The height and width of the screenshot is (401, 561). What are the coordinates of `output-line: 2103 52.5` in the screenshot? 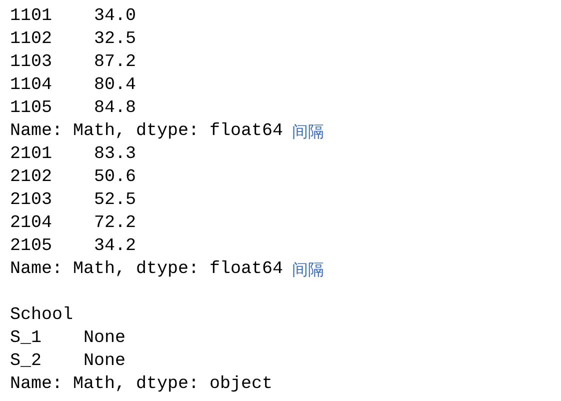 It's located at (73, 200).